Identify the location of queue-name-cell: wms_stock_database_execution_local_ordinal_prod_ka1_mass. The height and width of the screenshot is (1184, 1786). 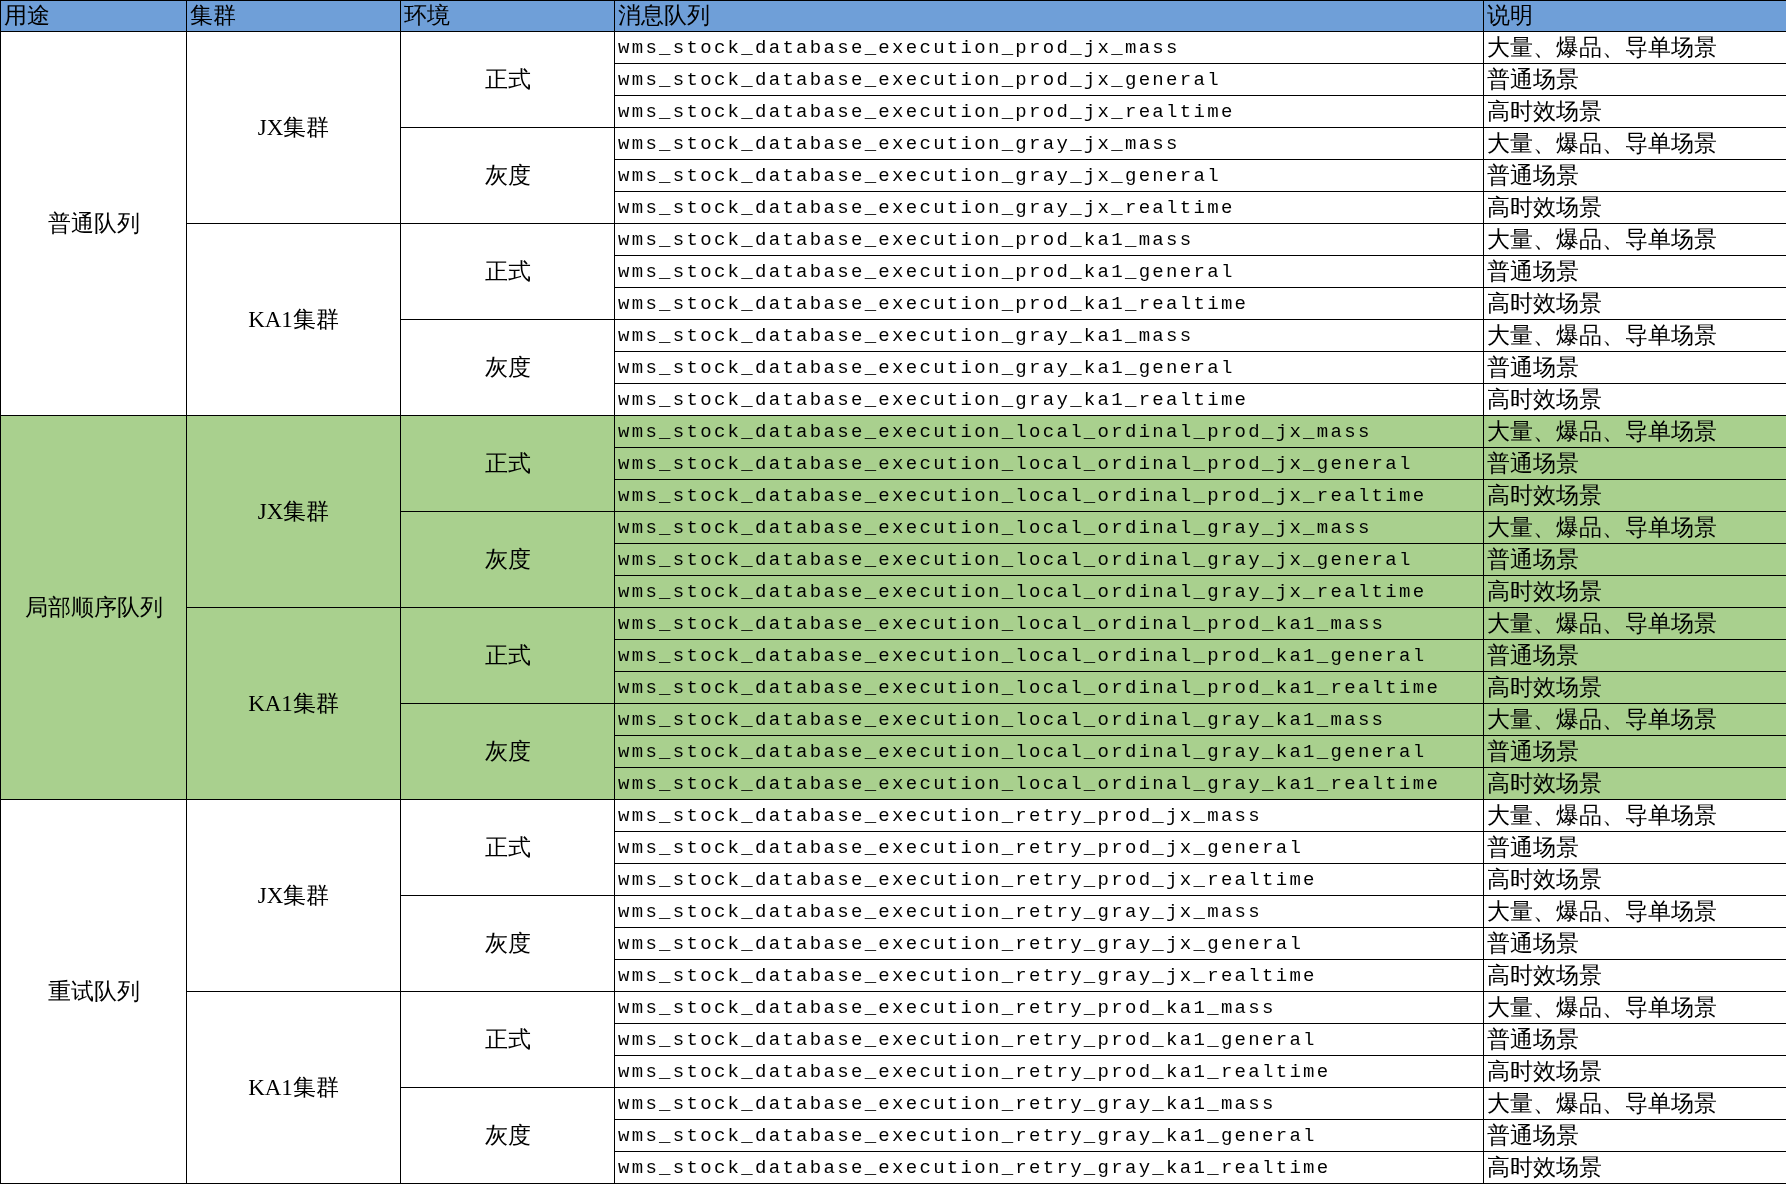
(1049, 623).